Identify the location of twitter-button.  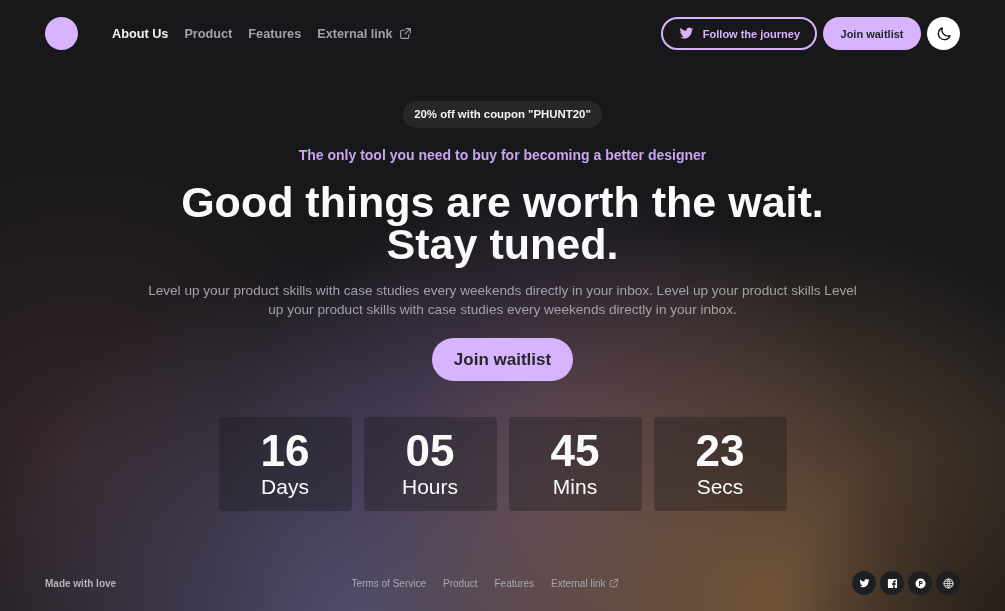
(864, 583).